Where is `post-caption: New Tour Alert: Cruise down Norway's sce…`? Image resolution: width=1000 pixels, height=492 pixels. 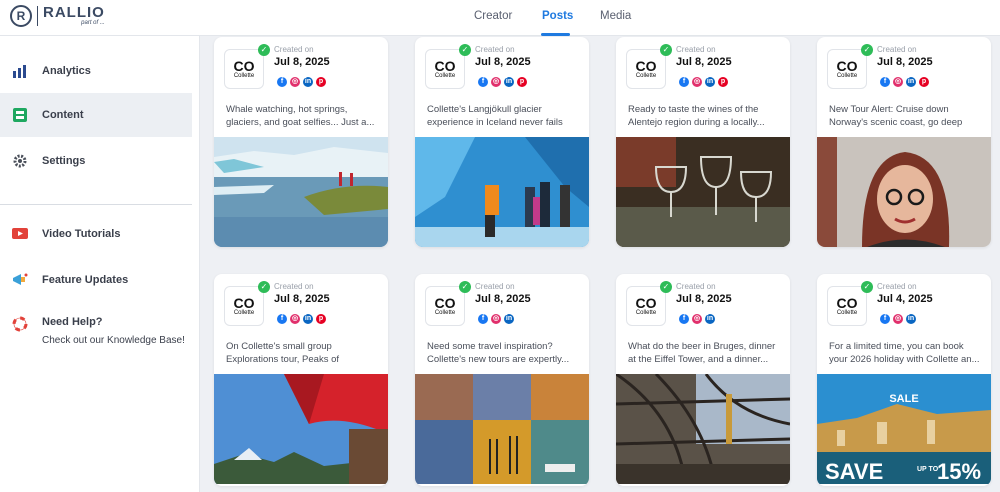 post-caption: New Tour Alert: Cruise down Norway's sce… is located at coordinates (896, 116).